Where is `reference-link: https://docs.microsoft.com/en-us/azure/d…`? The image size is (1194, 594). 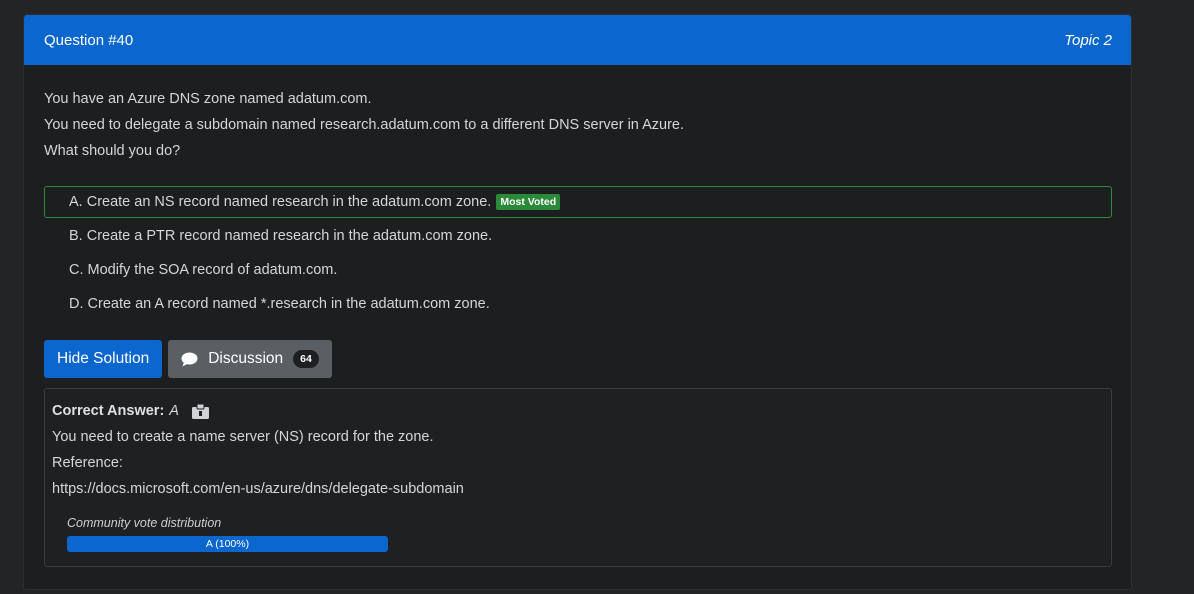 reference-link: https://docs.microsoft.com/en-us/azure/d… is located at coordinates (578, 489).